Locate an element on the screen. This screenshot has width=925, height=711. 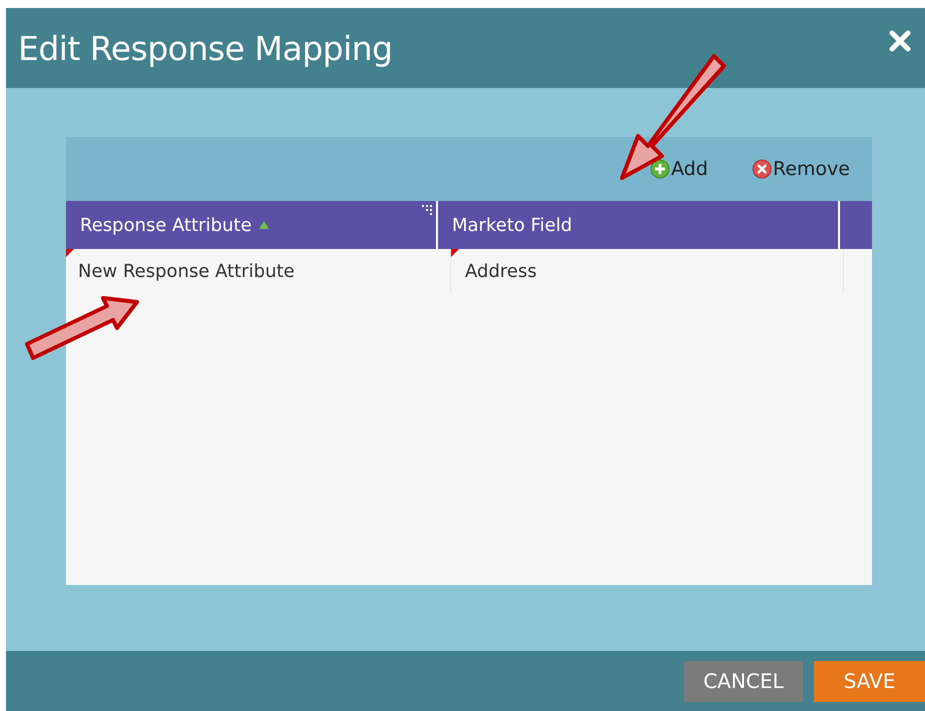
column-header: Response Attribute is located at coordinates (252, 225).